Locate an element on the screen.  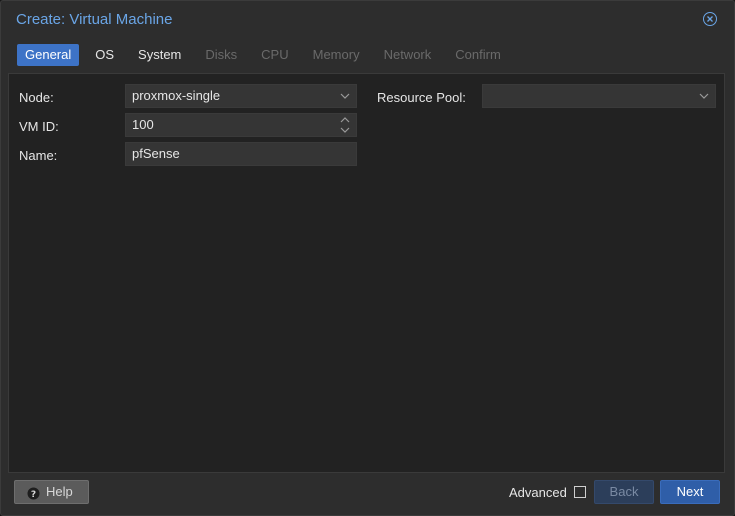
dialog-footer: ? Help Advanced Back Next is located at coordinates (367, 494).